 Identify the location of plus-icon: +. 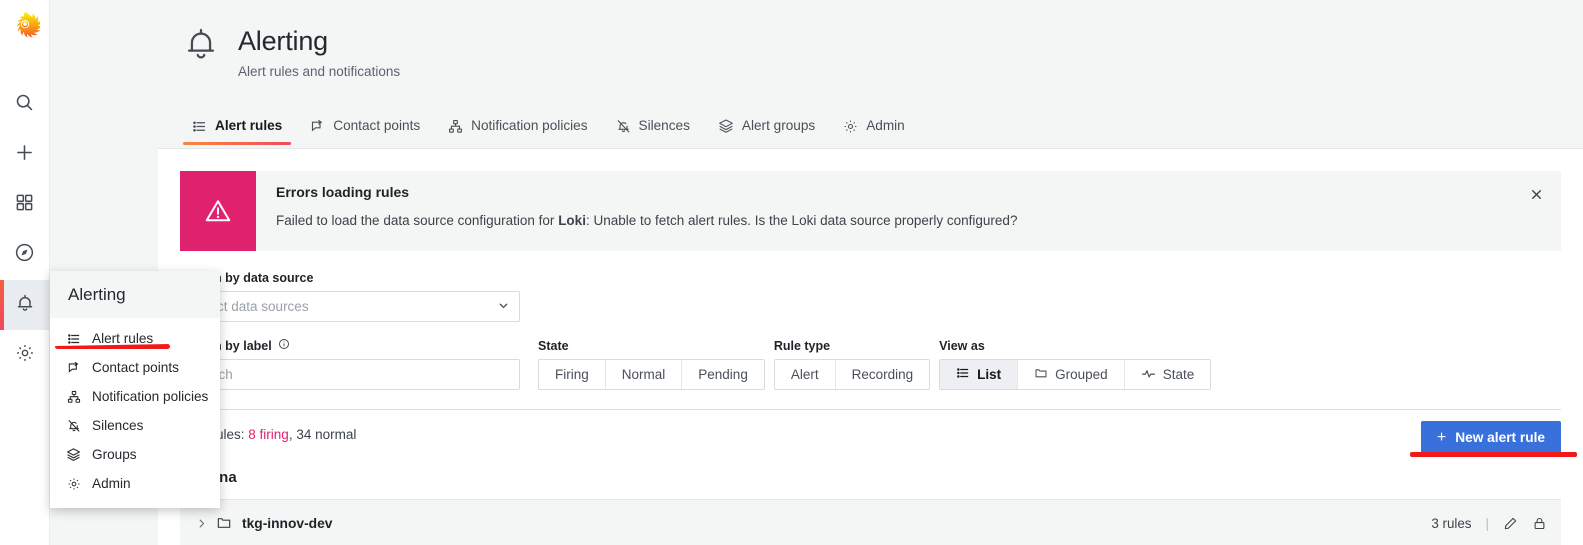
(1441, 437).